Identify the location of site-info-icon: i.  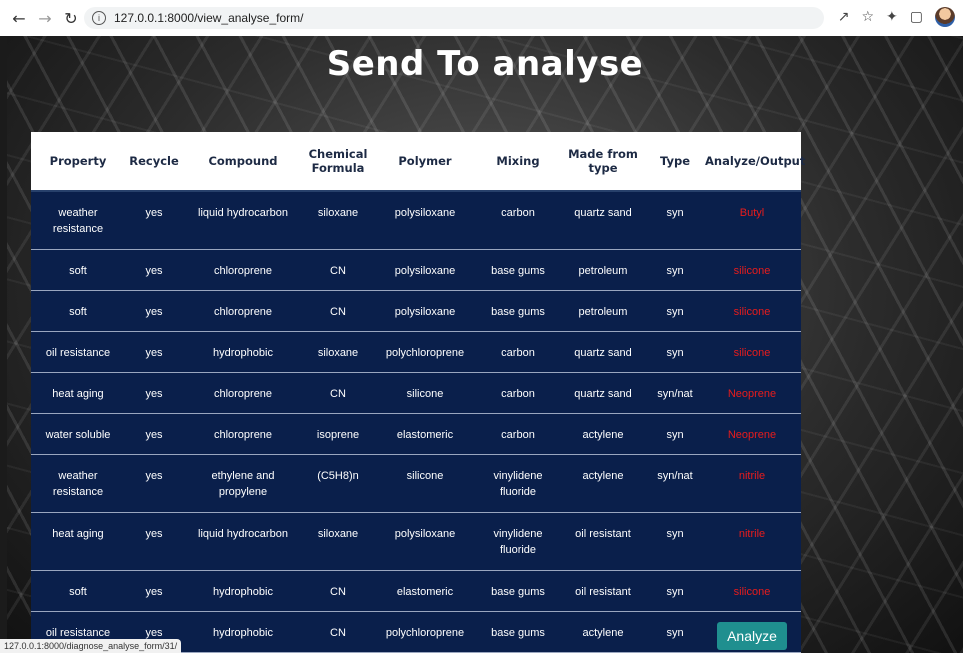
(99, 18).